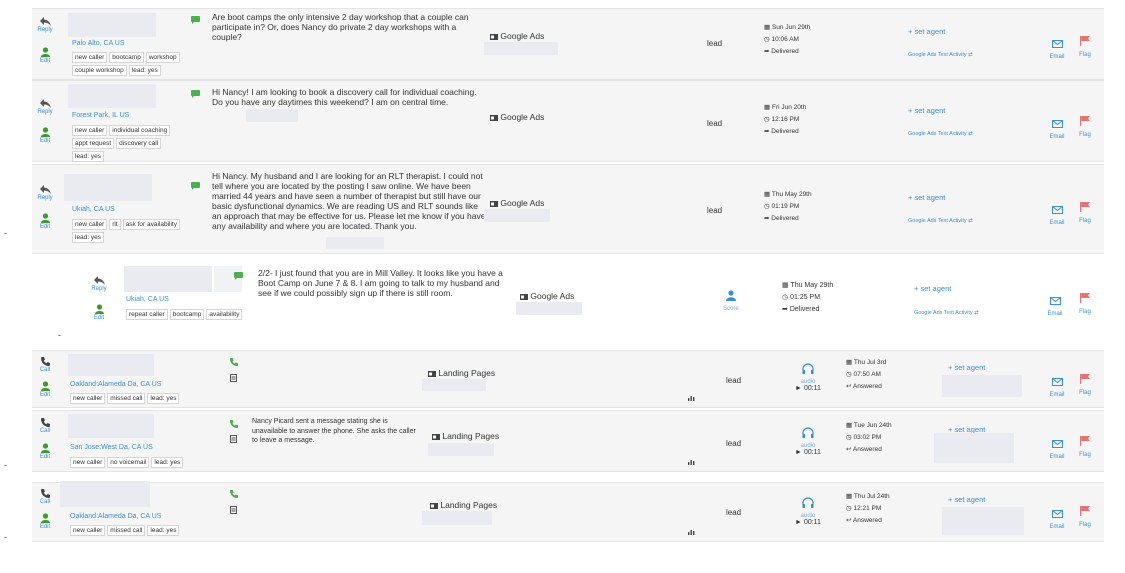 The height and width of the screenshot is (573, 1125). What do you see at coordinates (465, 436) in the screenshot?
I see `source-label: Landing Pages` at bounding box center [465, 436].